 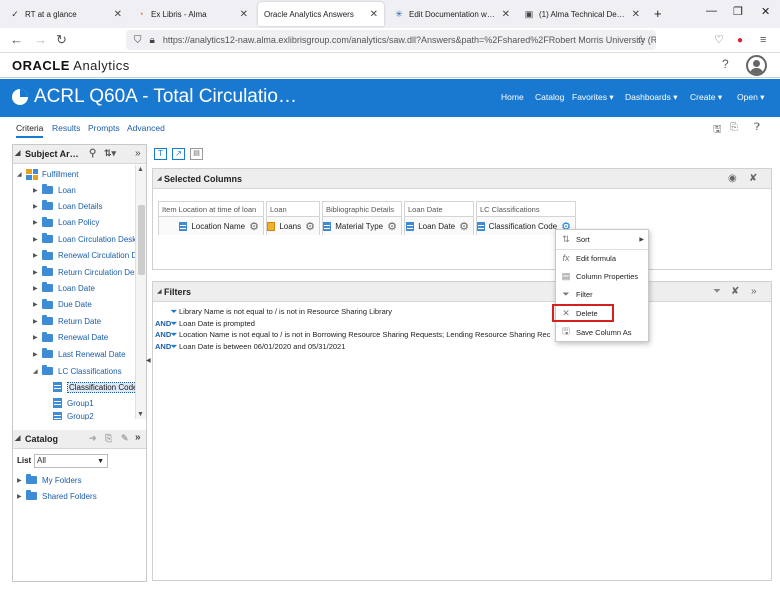 I want to click on copy-icon: ⎘, so click(x=108, y=438).